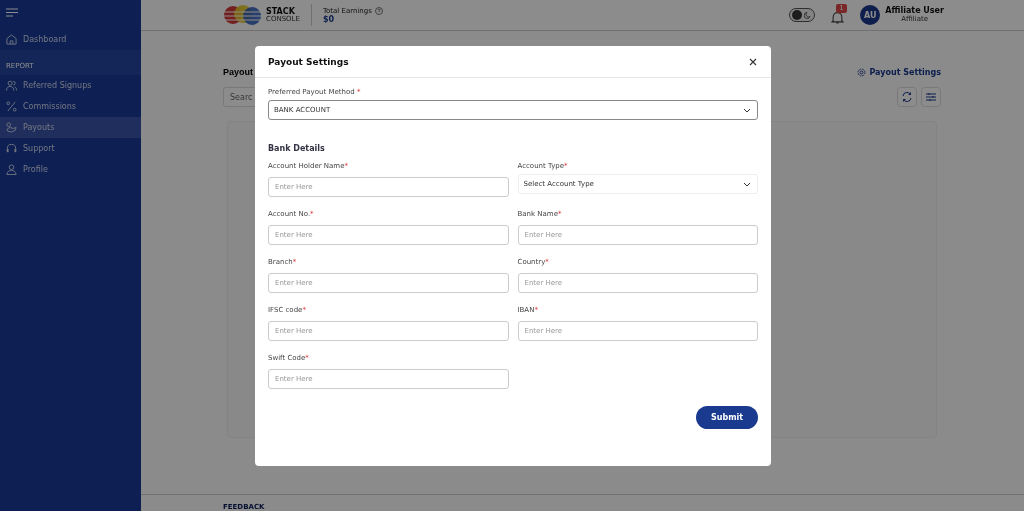 Image resolution: width=1024 pixels, height=511 pixels. I want to click on avatar: AU, so click(870, 15).